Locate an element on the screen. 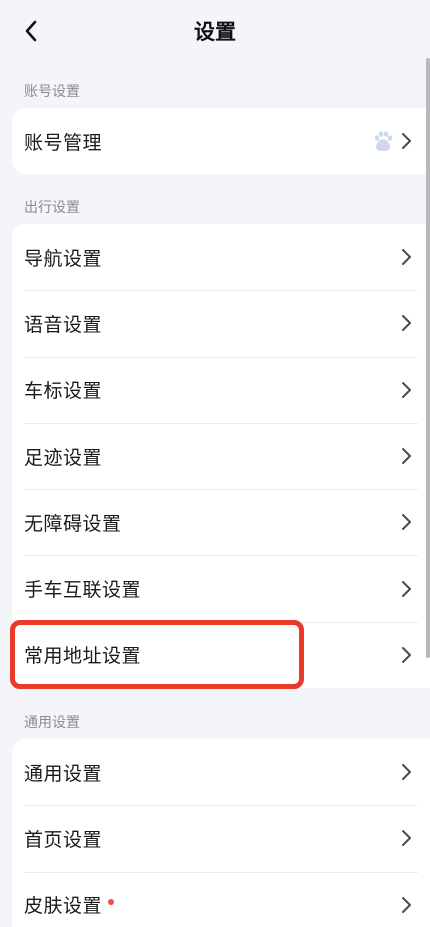 Image resolution: width=430 pixels, height=927 pixels. row-label: 导航设置 is located at coordinates (63, 258).